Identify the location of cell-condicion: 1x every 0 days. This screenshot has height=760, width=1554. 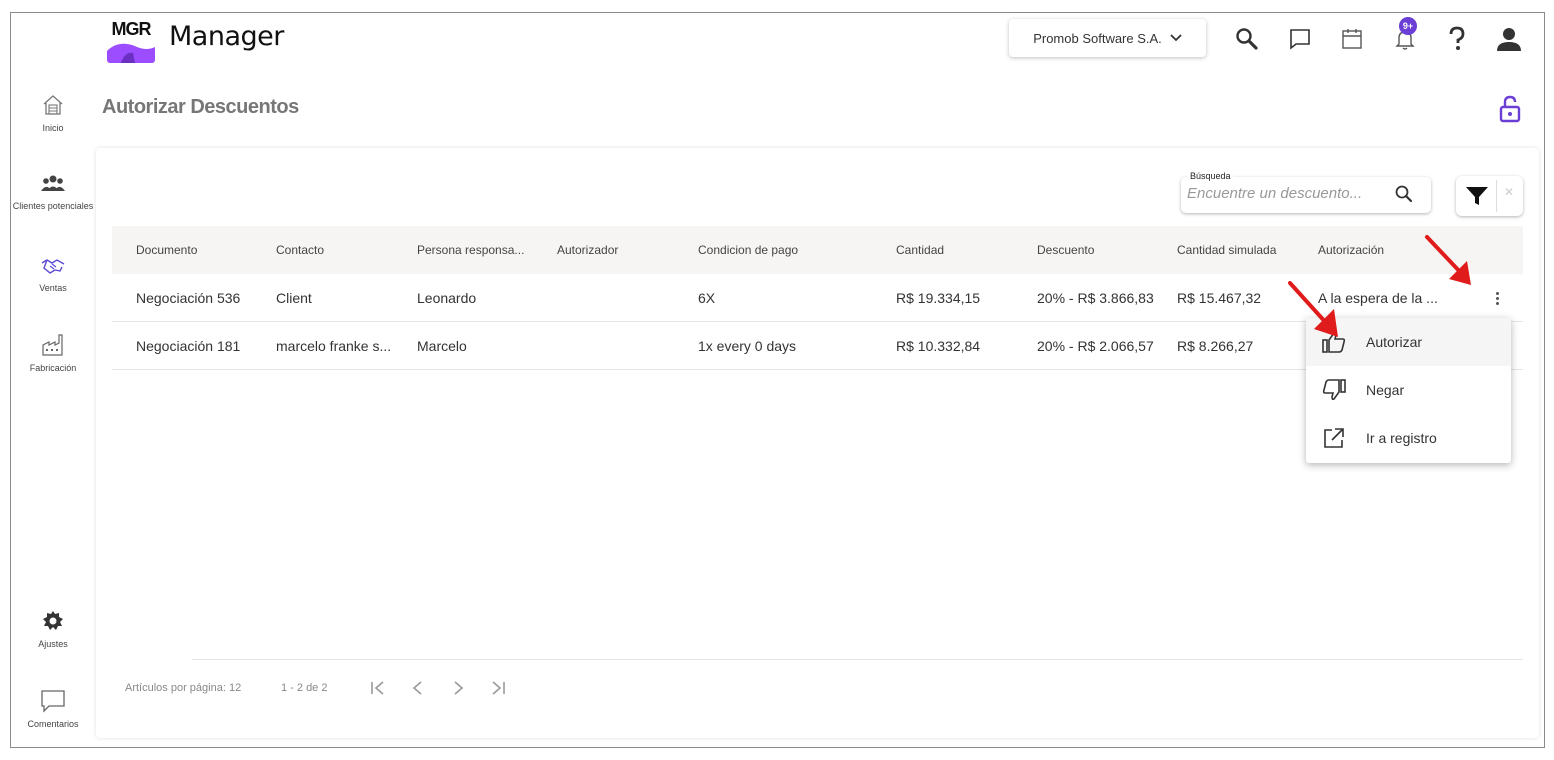
(747, 346).